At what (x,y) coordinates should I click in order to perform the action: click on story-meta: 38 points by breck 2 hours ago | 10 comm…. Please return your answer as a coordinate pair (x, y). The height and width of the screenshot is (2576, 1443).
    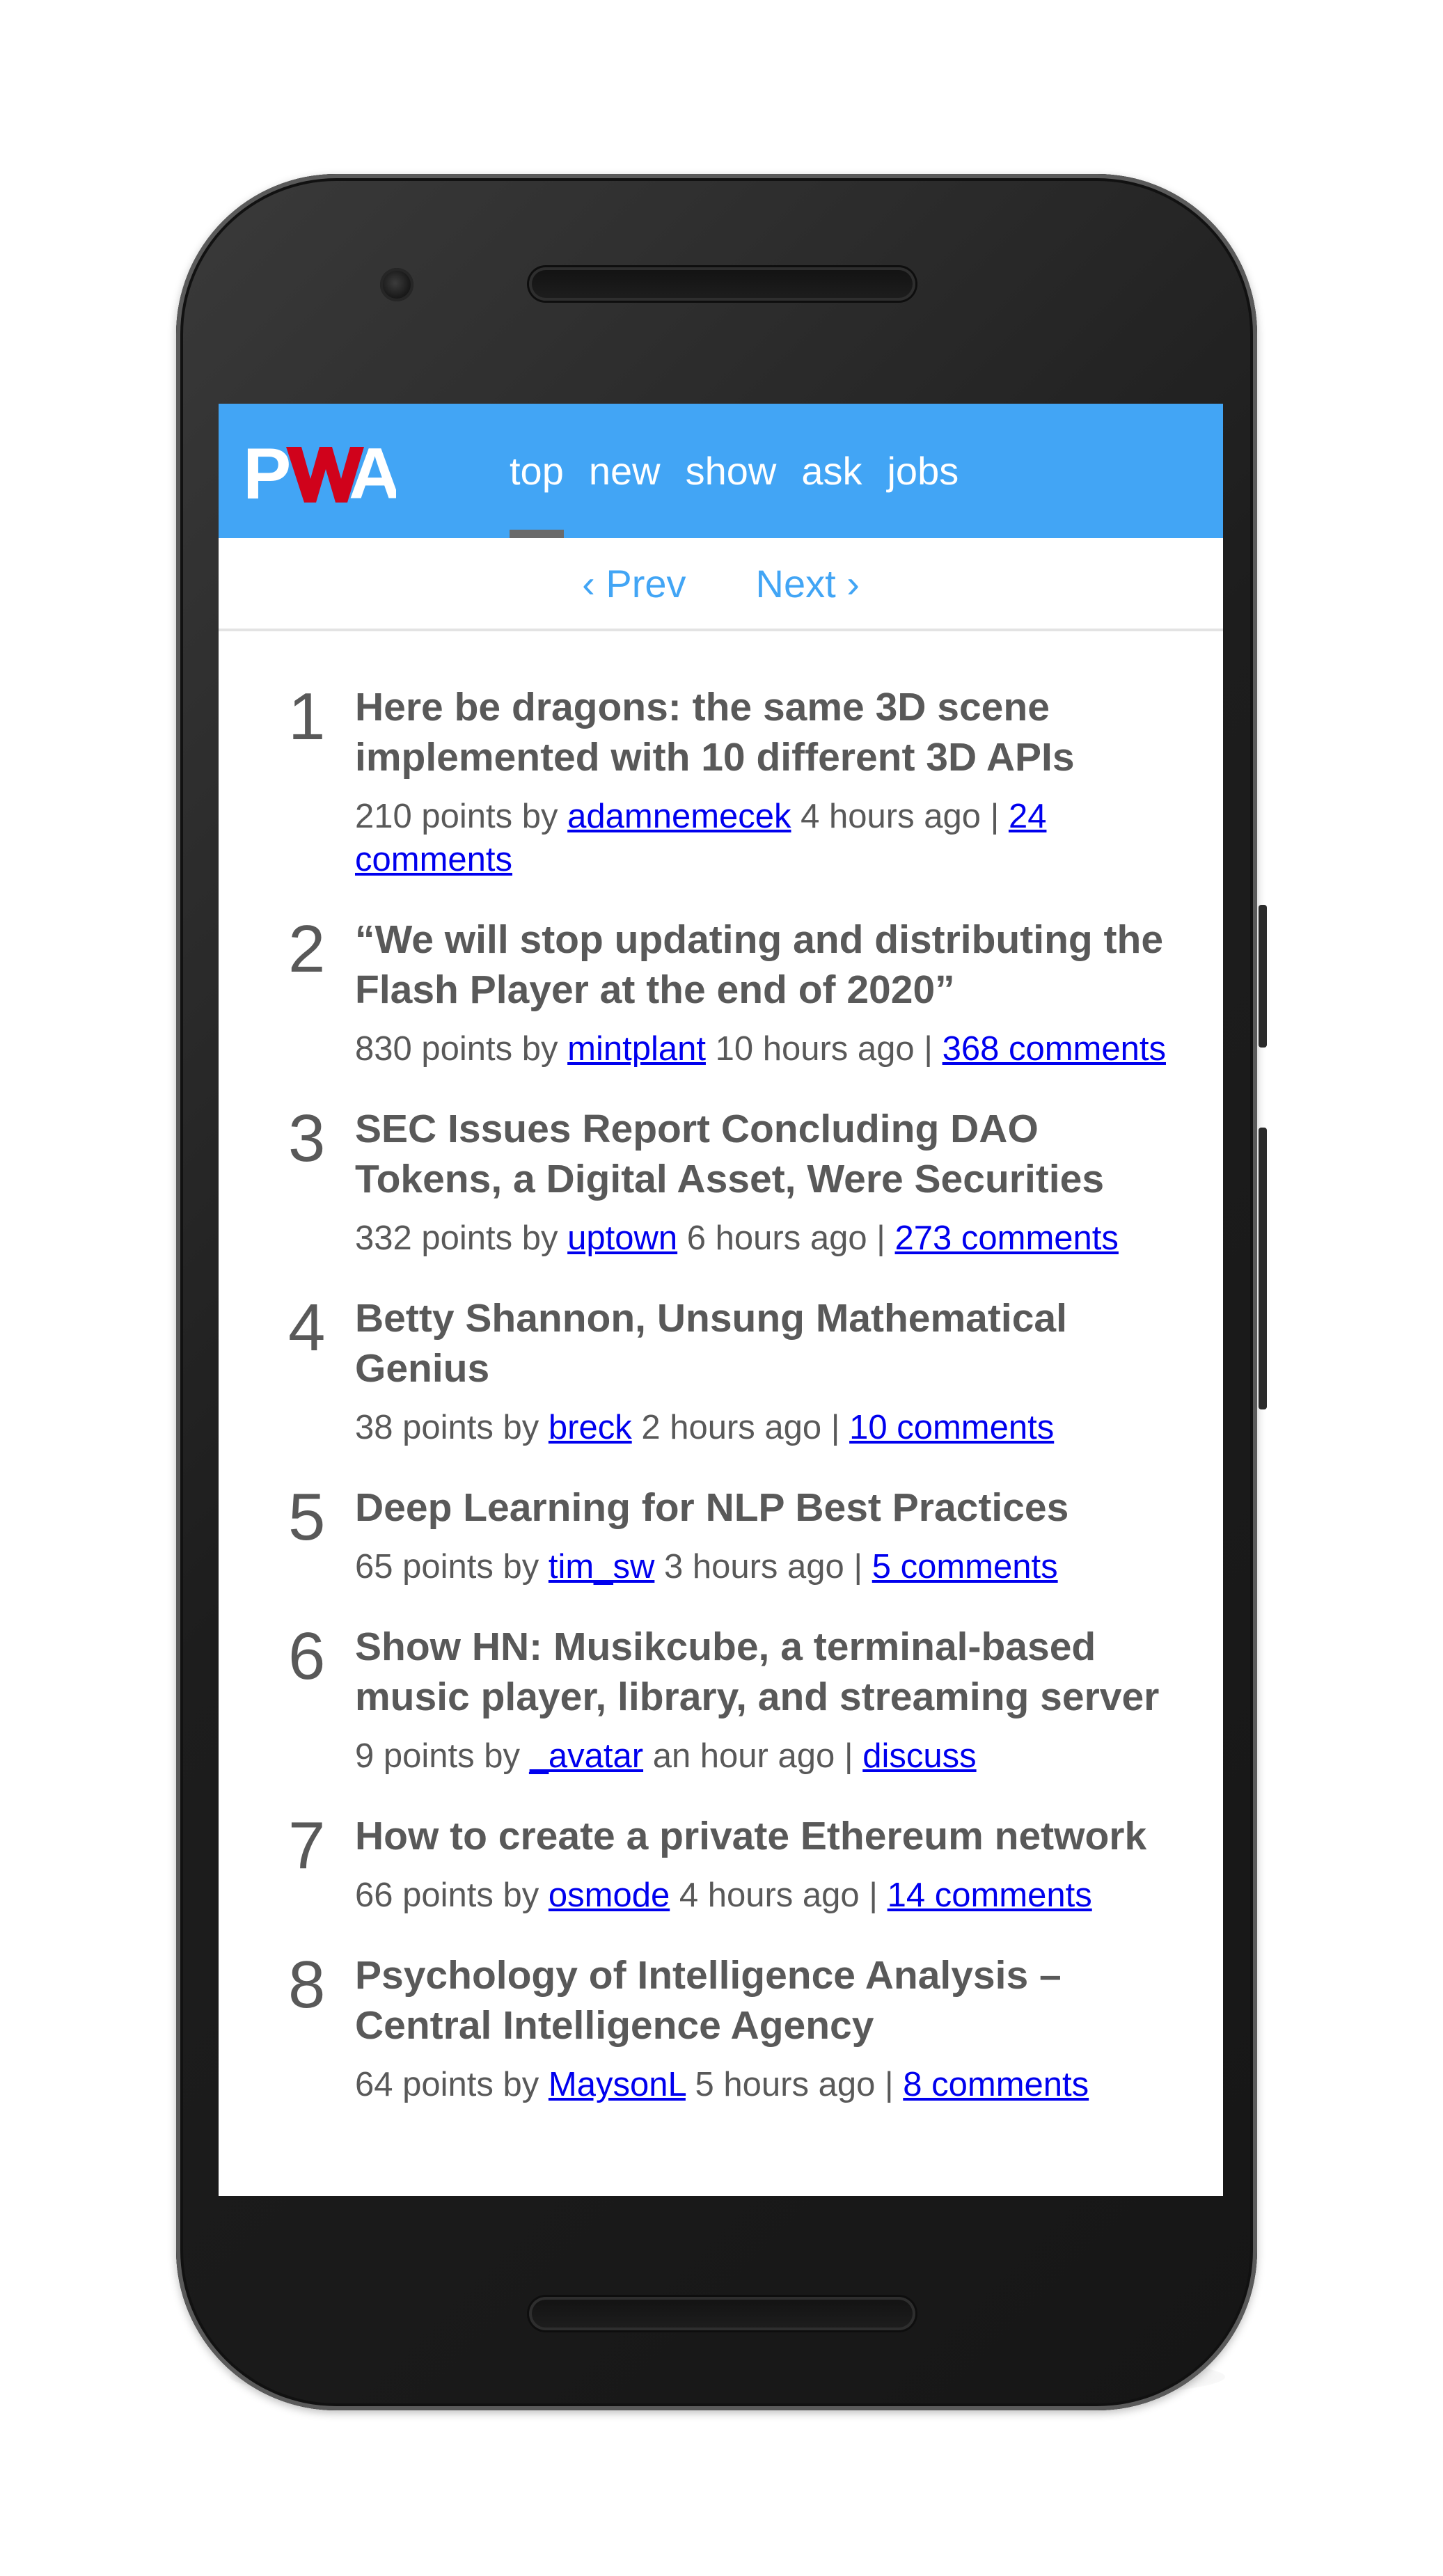
    Looking at the image, I should click on (762, 1427).